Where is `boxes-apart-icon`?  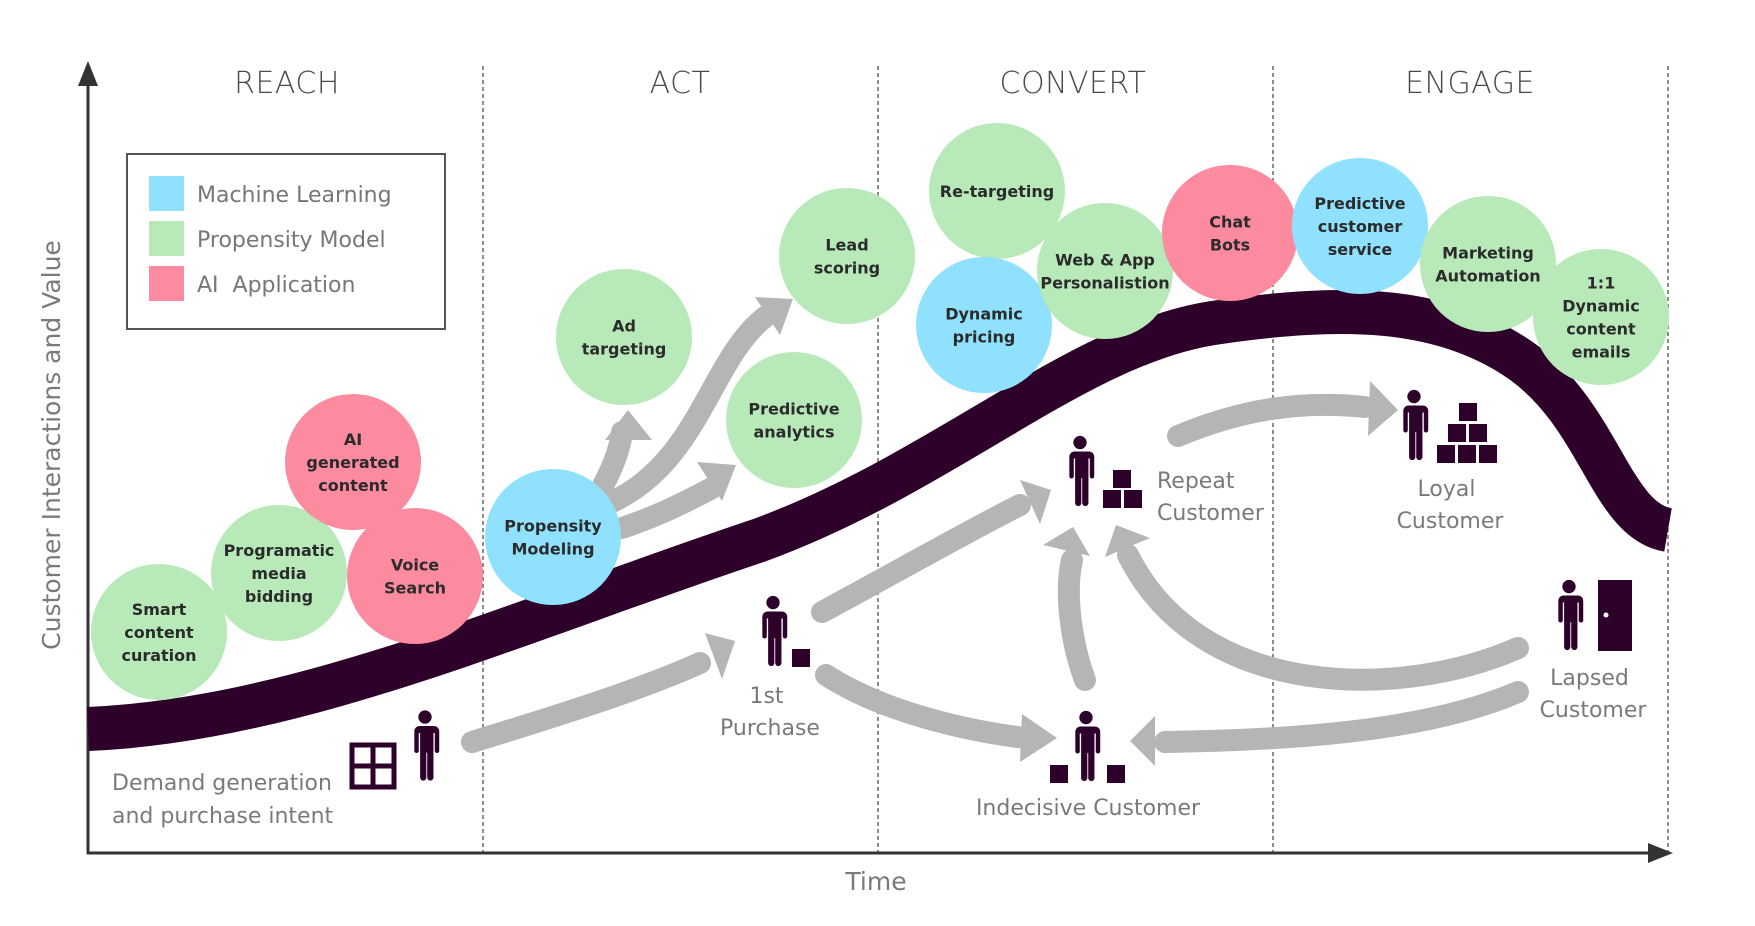 boxes-apart-icon is located at coordinates (1087, 774).